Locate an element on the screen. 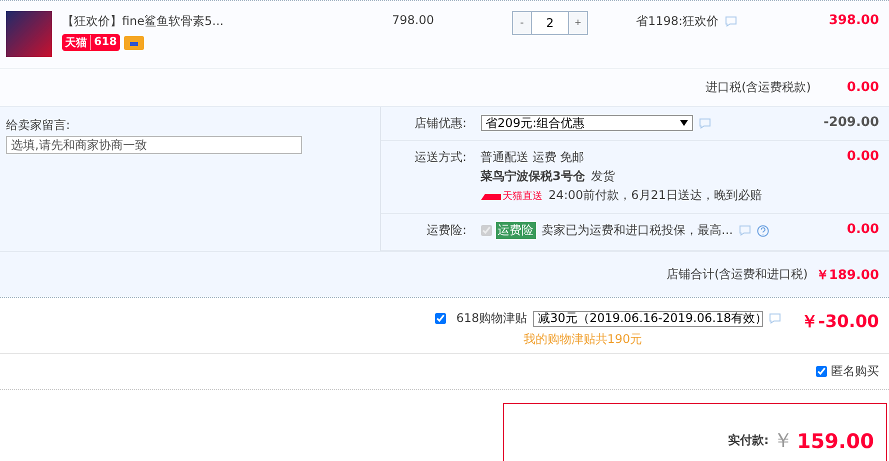 Image resolution: width=889 pixels, height=461 pixels. allowance-note: 我的购物津贴共190元 is located at coordinates (583, 339).